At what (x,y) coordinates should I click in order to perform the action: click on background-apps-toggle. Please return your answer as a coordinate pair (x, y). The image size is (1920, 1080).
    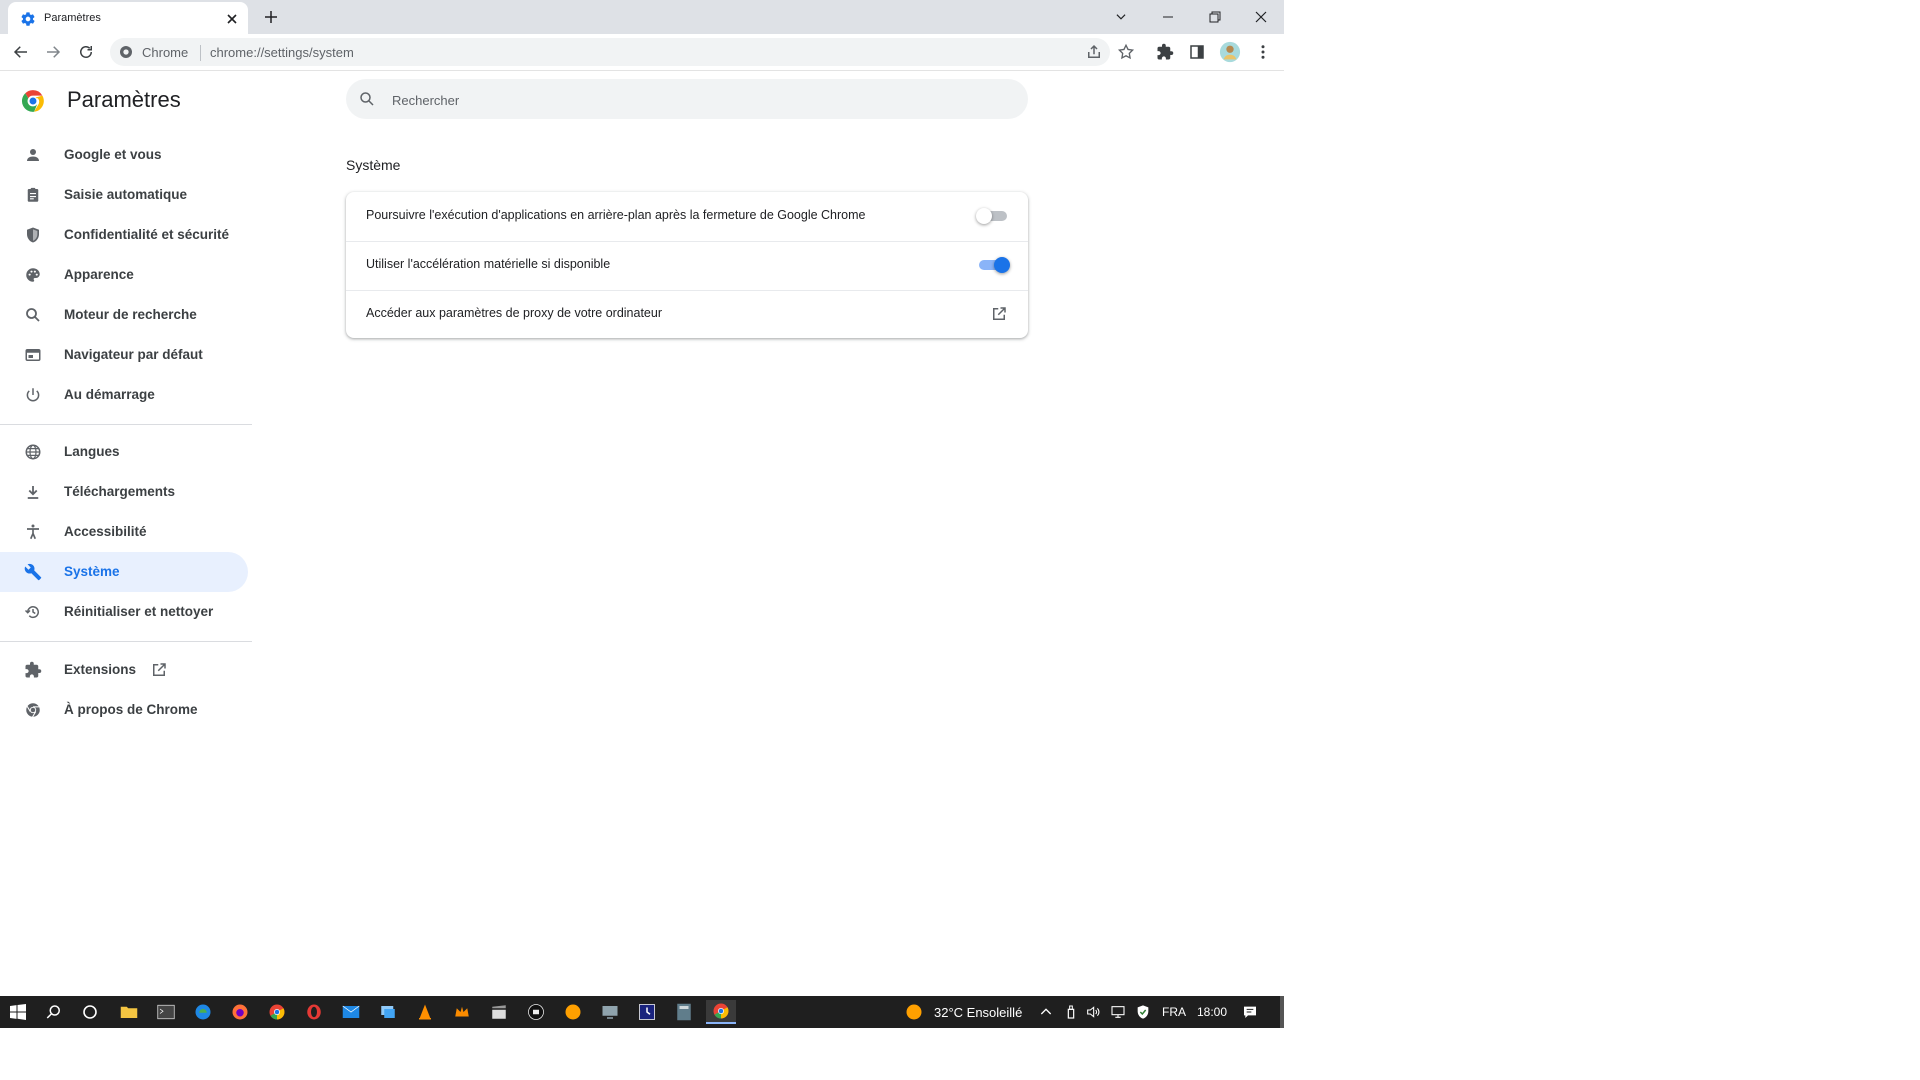
    Looking at the image, I should click on (993, 216).